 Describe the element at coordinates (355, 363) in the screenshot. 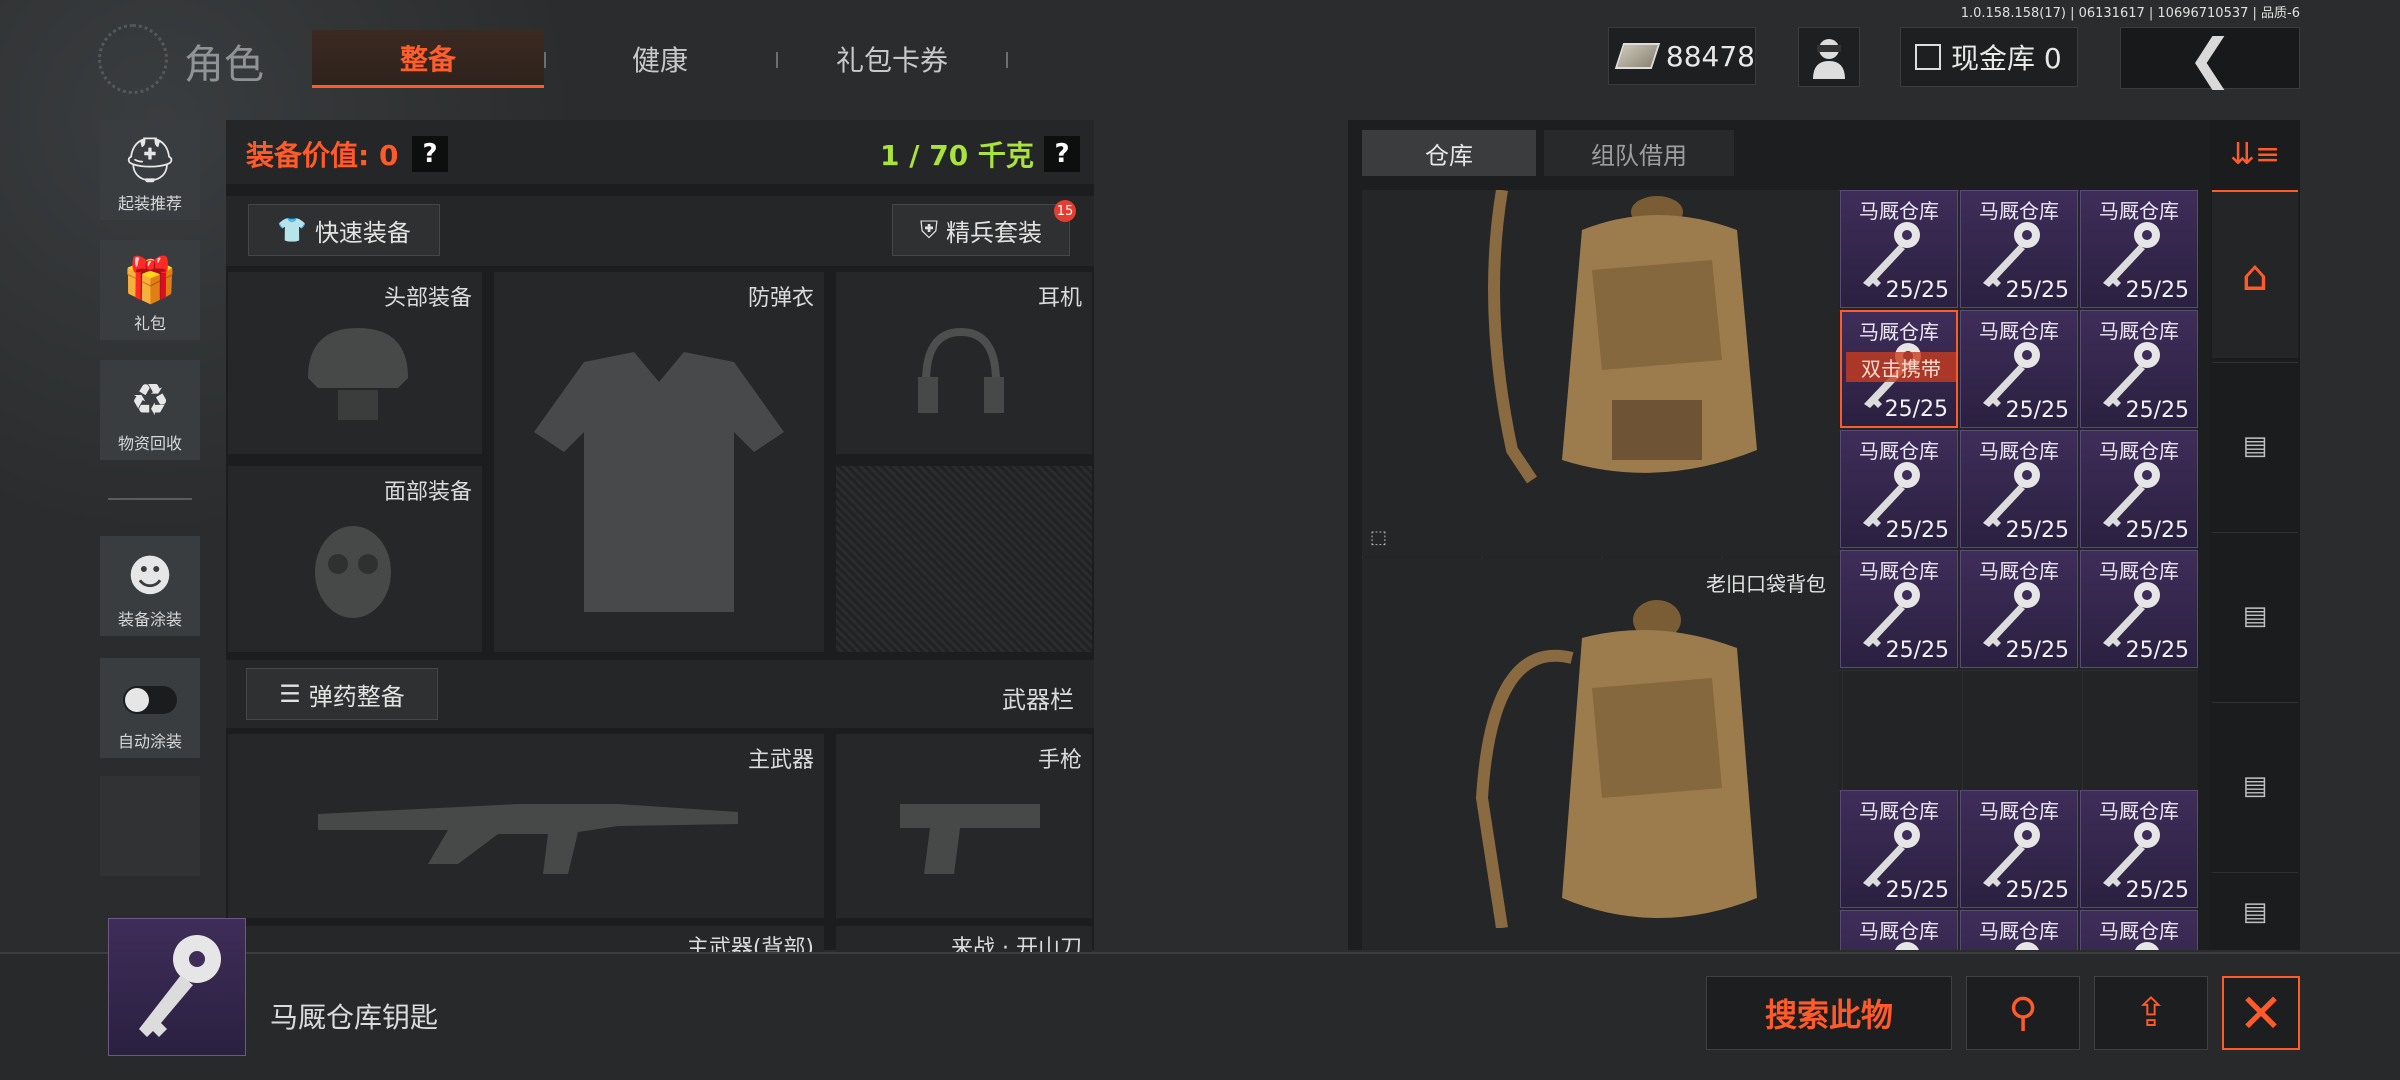

I see `head-gear-slot: 头部装备` at that location.